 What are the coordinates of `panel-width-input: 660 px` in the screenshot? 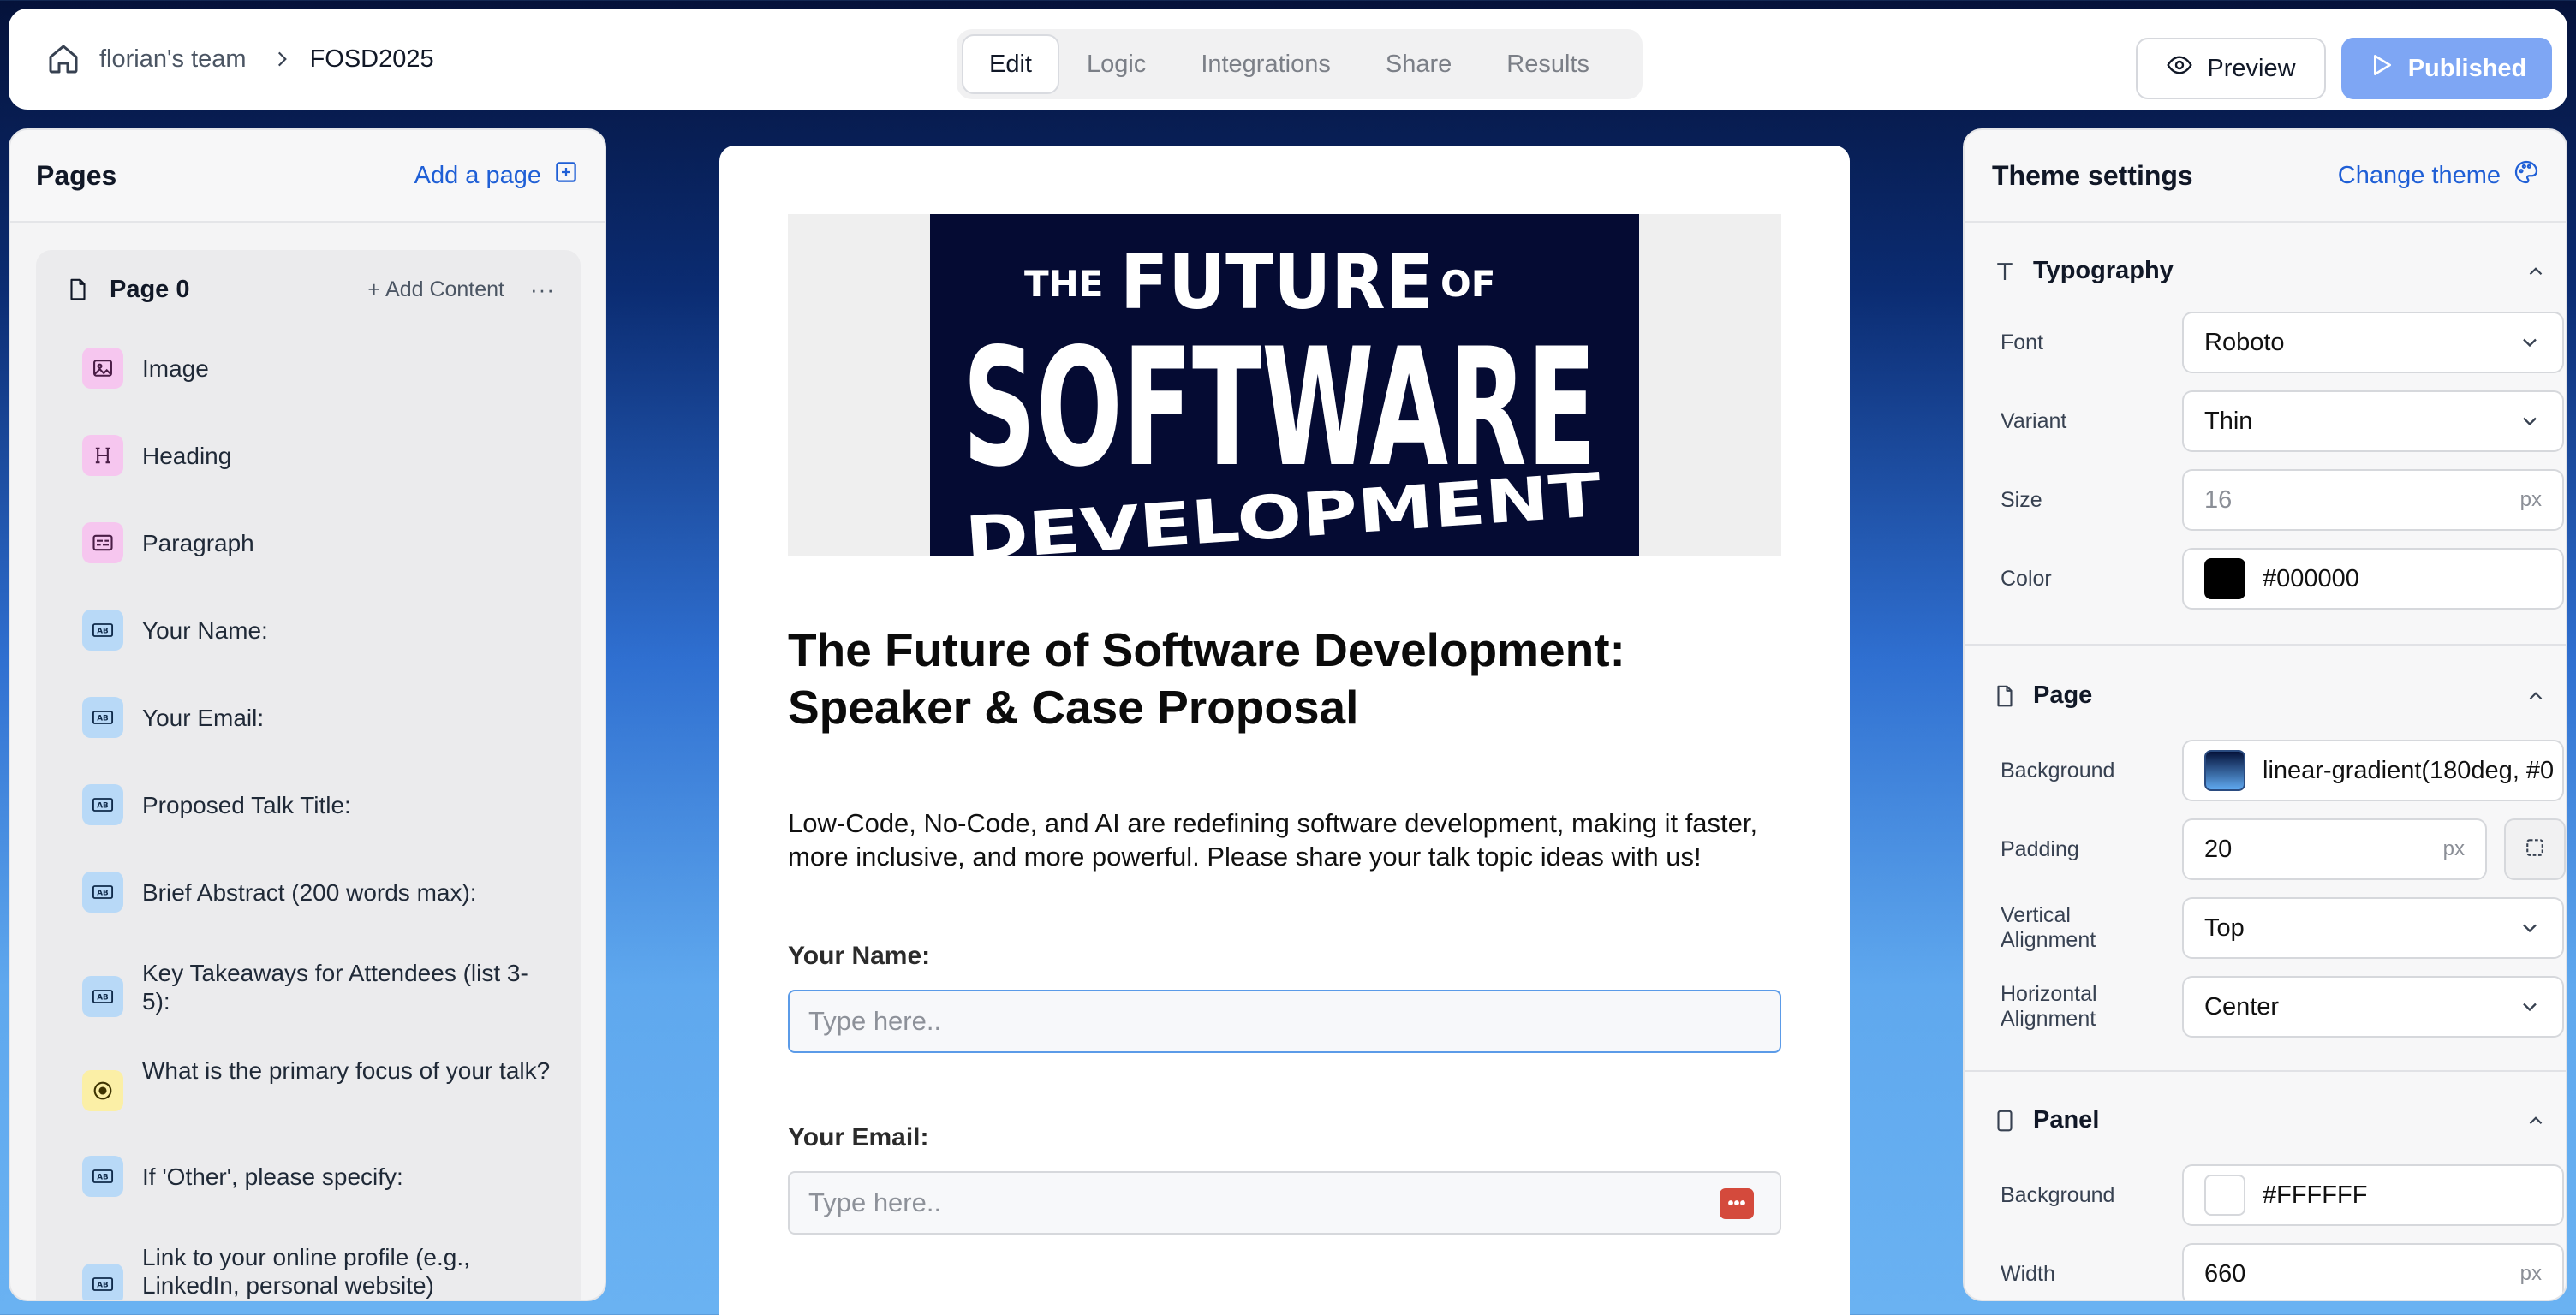 It's located at (2373, 1271).